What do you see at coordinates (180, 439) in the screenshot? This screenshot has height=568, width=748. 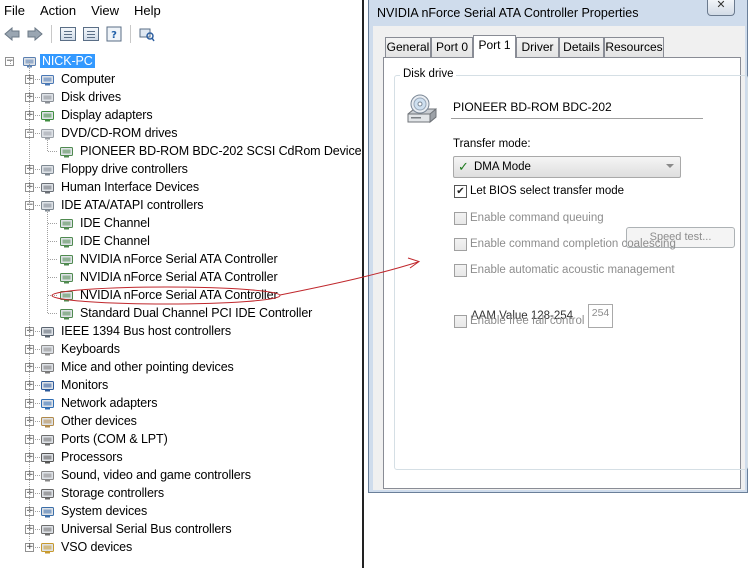 I see `tree-category: + Ports (COM & LPT)` at bounding box center [180, 439].